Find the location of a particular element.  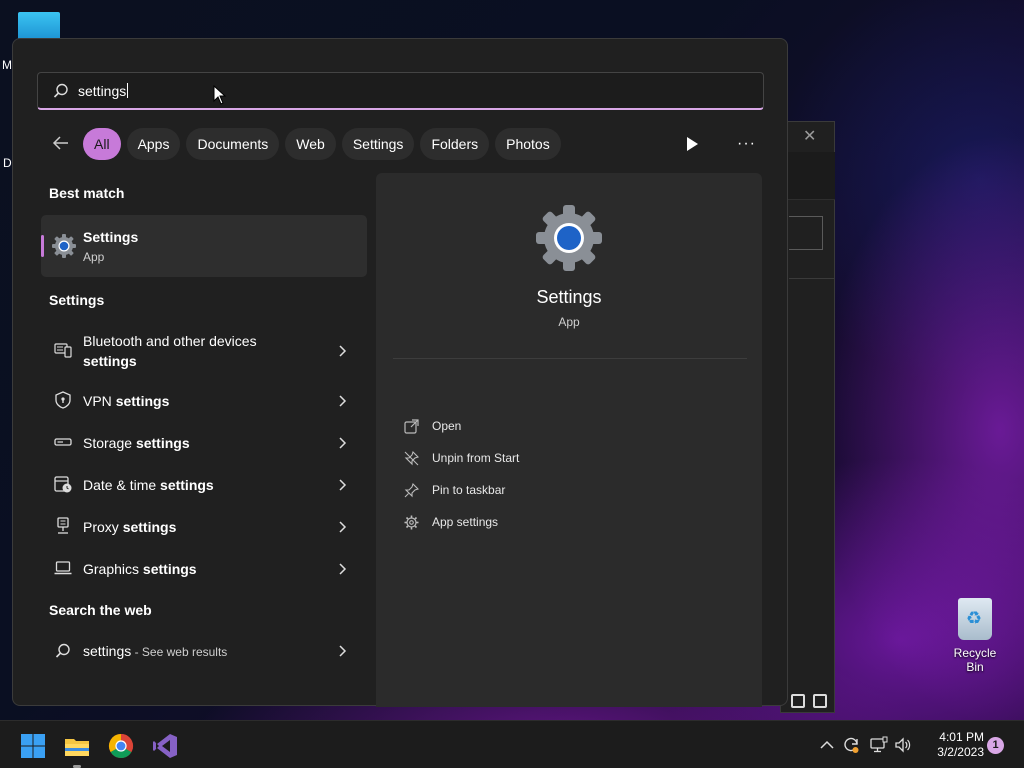

action-label: Unpin from Start is located at coordinates (476, 458).